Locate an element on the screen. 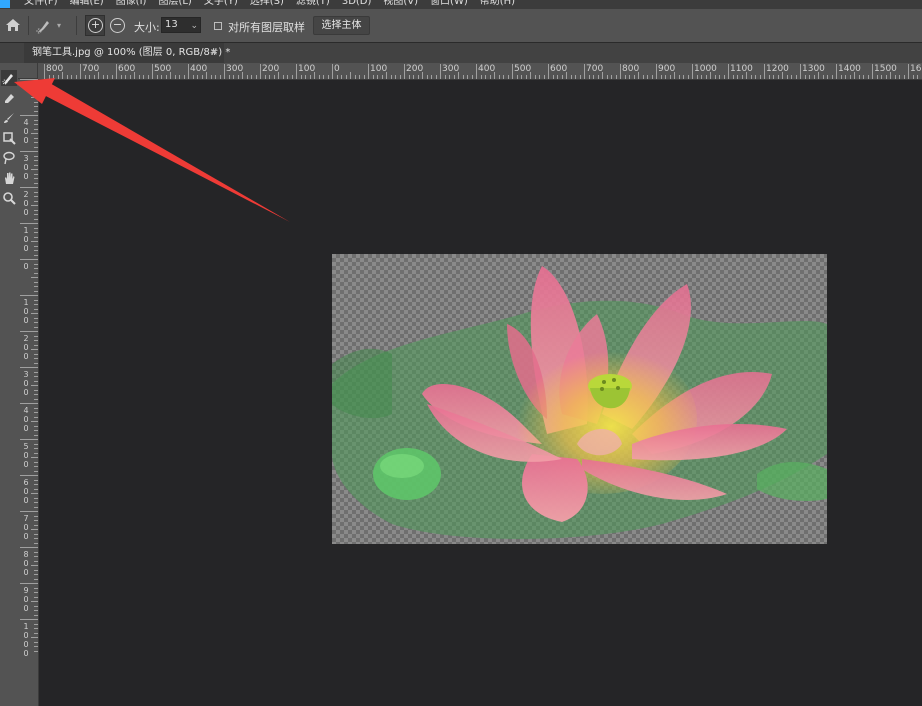  menu-item: 图层(L) is located at coordinates (174, 4).